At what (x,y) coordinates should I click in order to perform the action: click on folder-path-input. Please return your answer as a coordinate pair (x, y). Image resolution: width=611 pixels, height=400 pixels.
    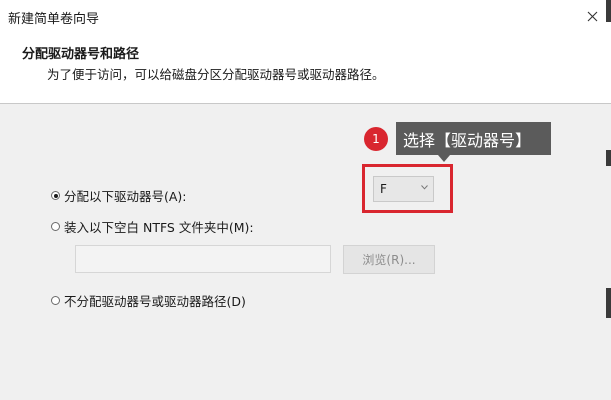
    Looking at the image, I should click on (203, 259).